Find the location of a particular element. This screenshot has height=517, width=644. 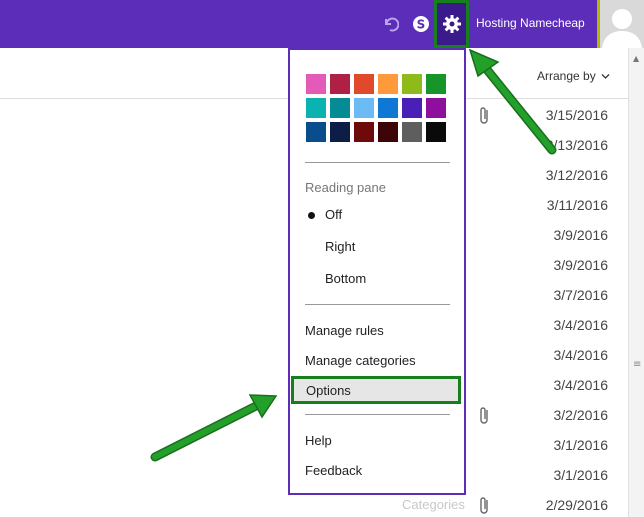

scrollbar: ▲ ≡ is located at coordinates (636, 282).